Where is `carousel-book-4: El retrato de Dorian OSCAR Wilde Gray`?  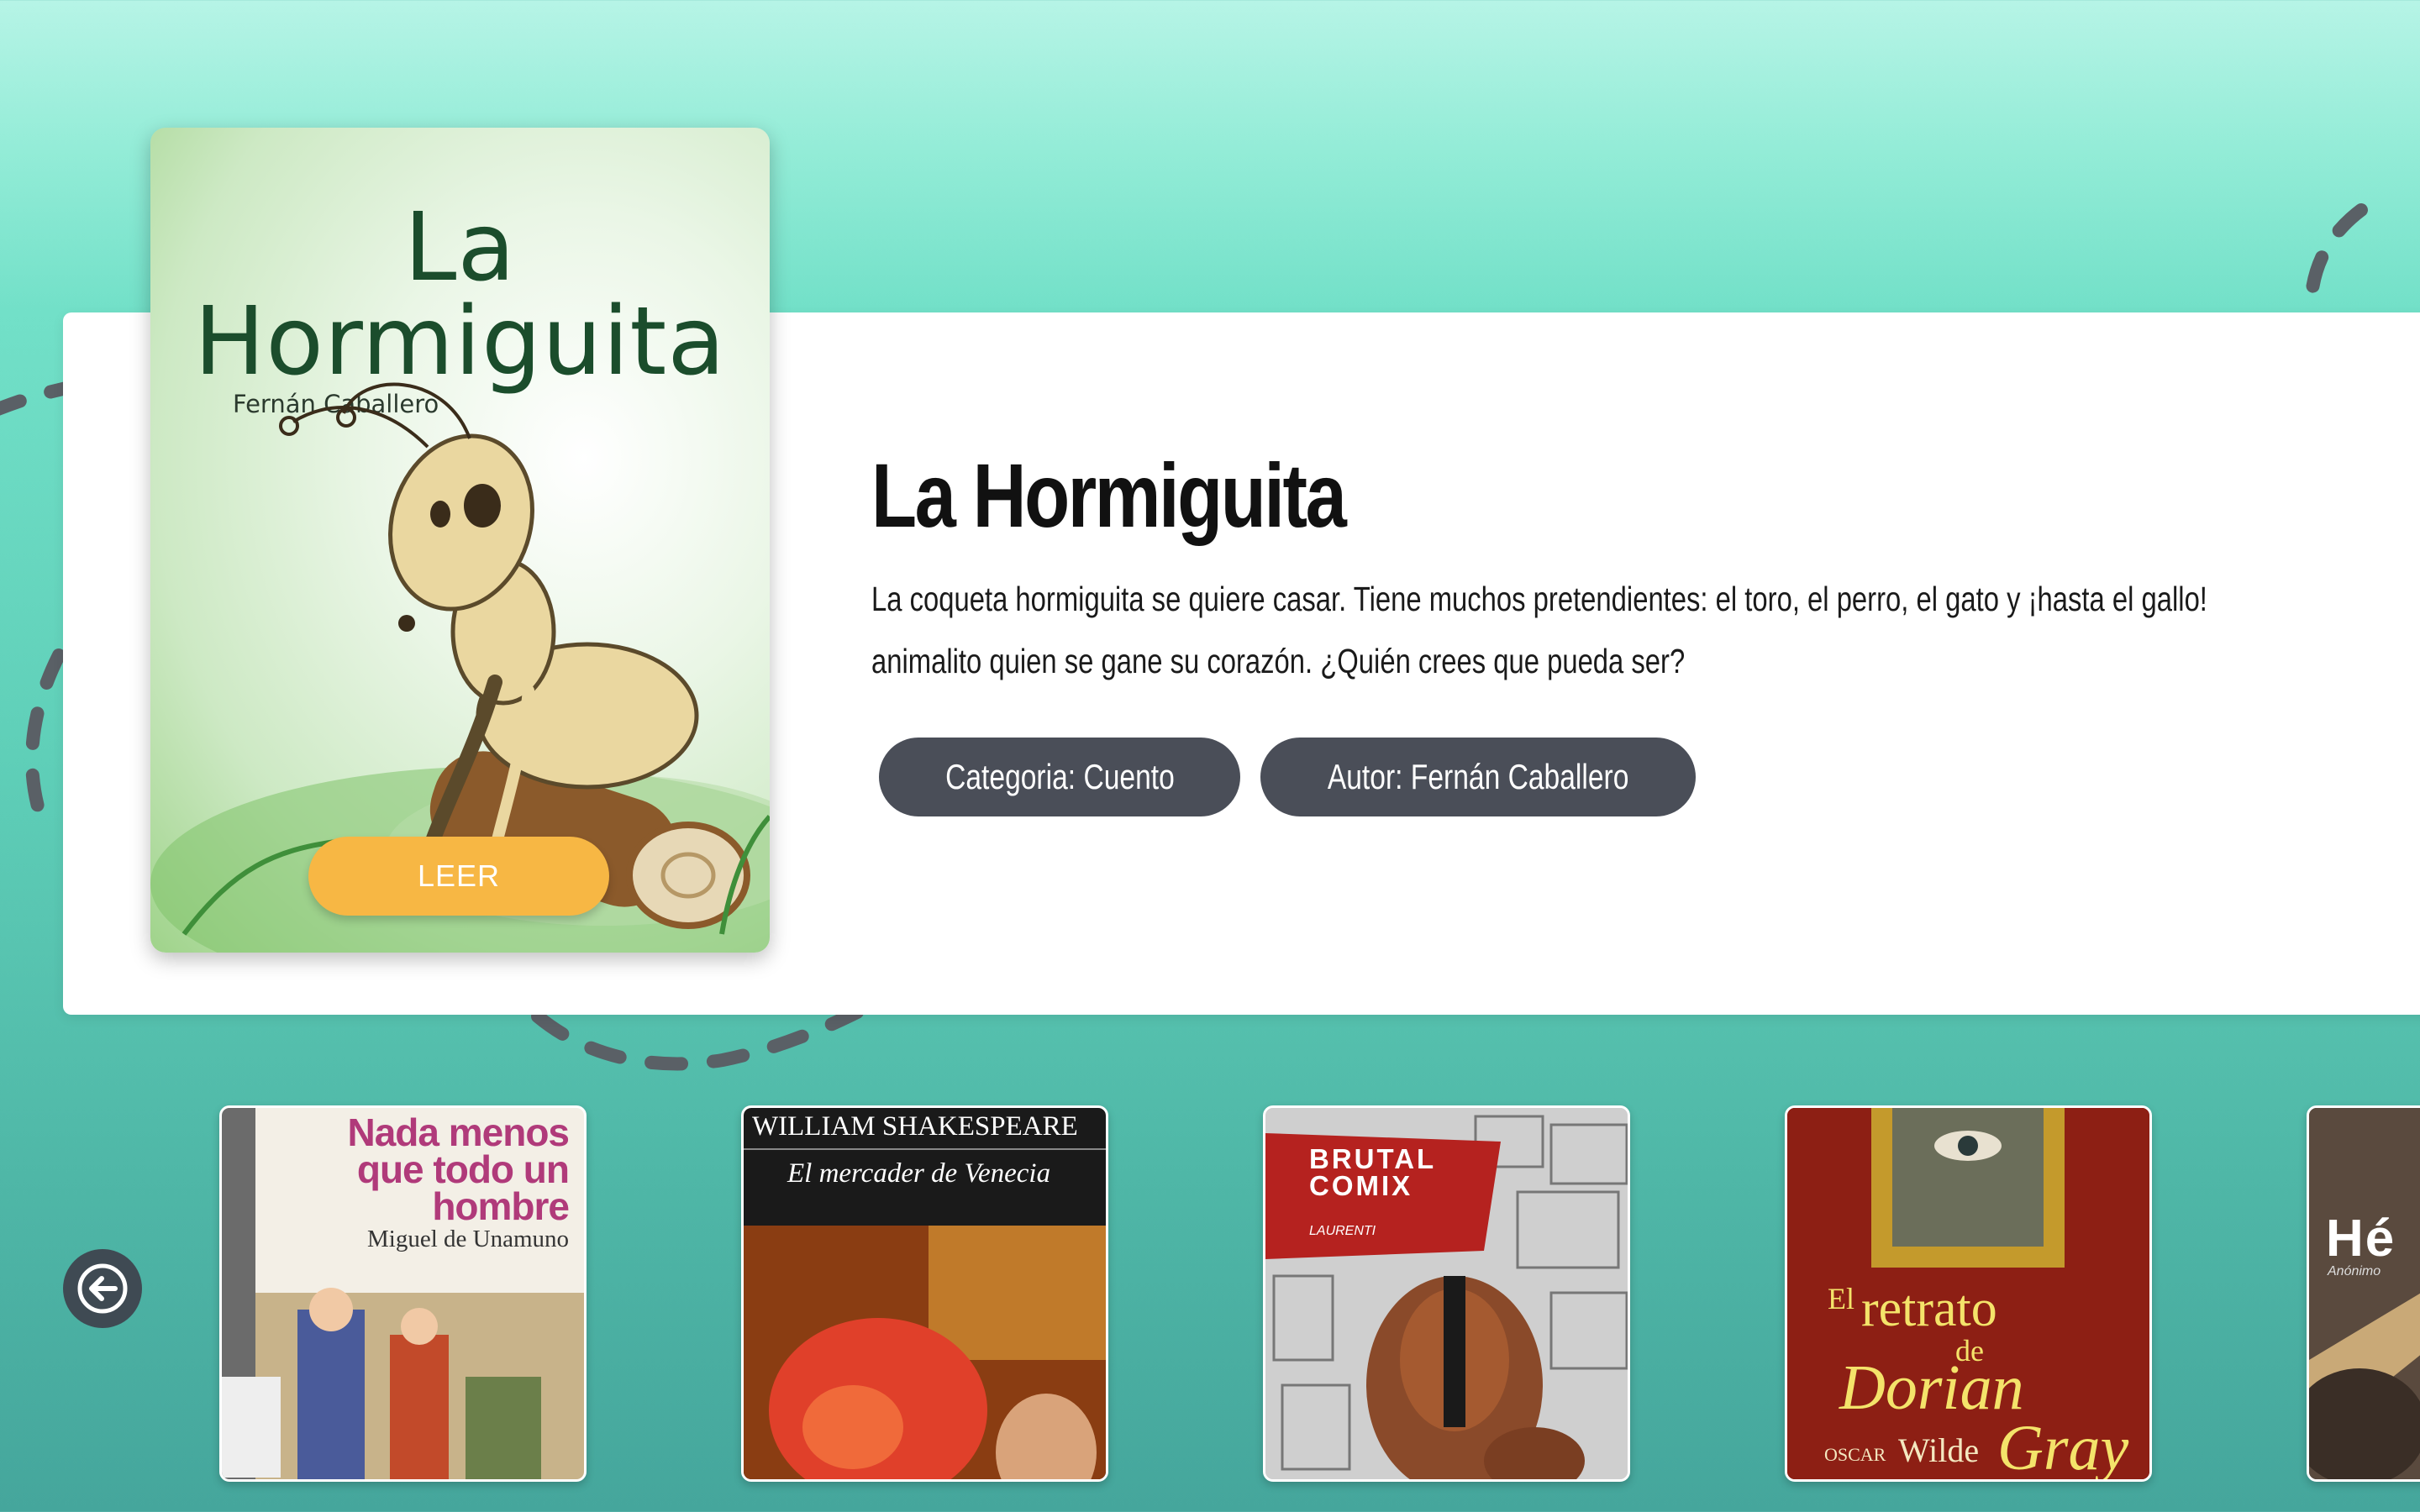
carousel-book-4: El retrato de Dorian OSCAR Wilde Gray is located at coordinates (1969, 1293).